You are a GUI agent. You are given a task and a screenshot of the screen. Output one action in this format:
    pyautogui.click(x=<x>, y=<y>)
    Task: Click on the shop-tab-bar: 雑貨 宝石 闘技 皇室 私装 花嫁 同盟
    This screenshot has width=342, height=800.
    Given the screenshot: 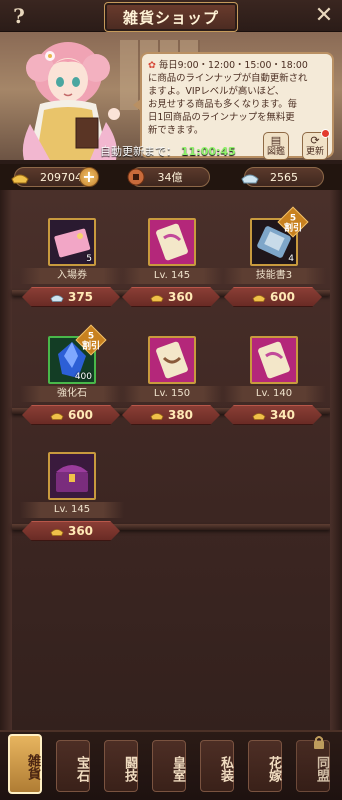 What is the action you would take?
    pyautogui.click(x=171, y=765)
    